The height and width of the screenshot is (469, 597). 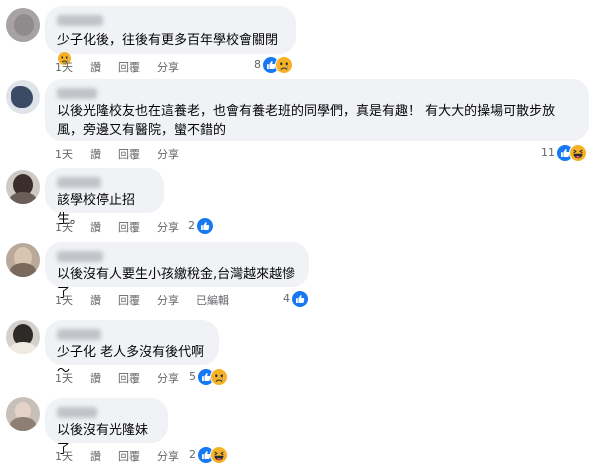 I want to click on comment-bubble: 少子化後，往後有更多百年學校會關閉, so click(x=170, y=35).